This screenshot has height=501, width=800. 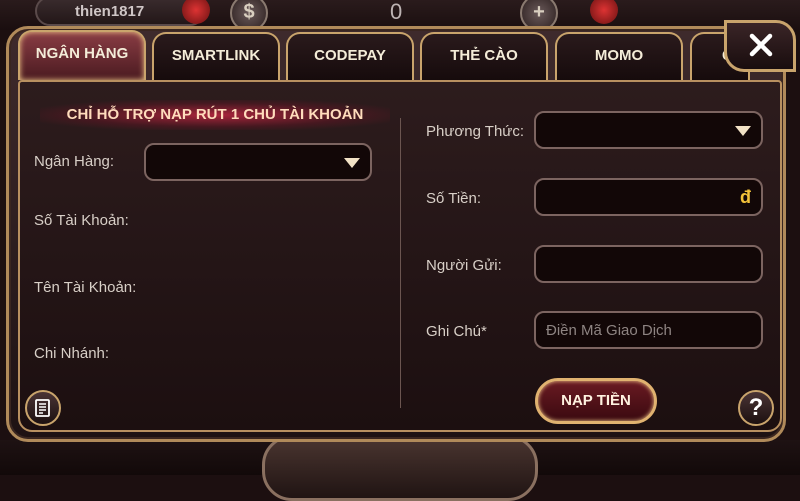 What do you see at coordinates (484, 56) in the screenshot?
I see `tab-the-cao: THẺ CÀO` at bounding box center [484, 56].